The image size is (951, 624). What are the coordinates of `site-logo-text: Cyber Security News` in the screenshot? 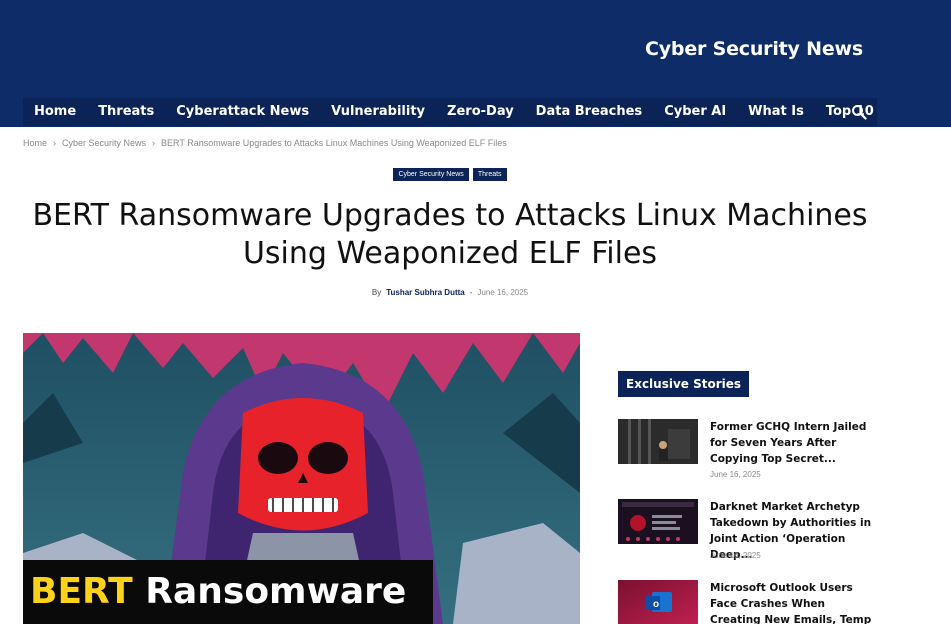 It's located at (754, 49).